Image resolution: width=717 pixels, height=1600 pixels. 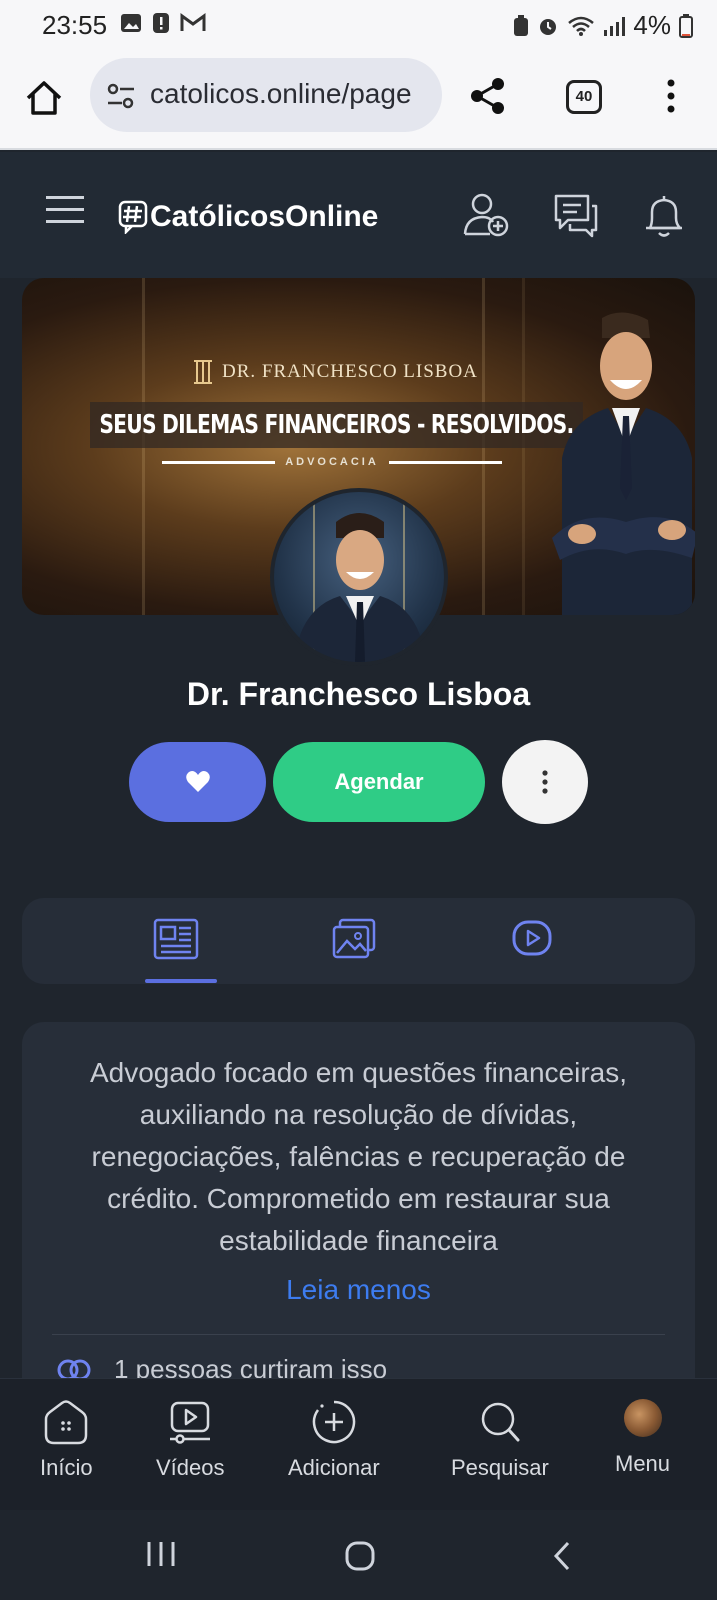 I want to click on tab-posts, so click(x=176, y=939).